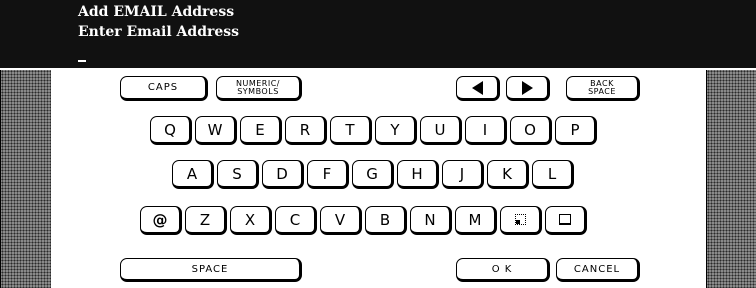 The image size is (756, 288). I want to click on key-dot-square, so click(521, 220).